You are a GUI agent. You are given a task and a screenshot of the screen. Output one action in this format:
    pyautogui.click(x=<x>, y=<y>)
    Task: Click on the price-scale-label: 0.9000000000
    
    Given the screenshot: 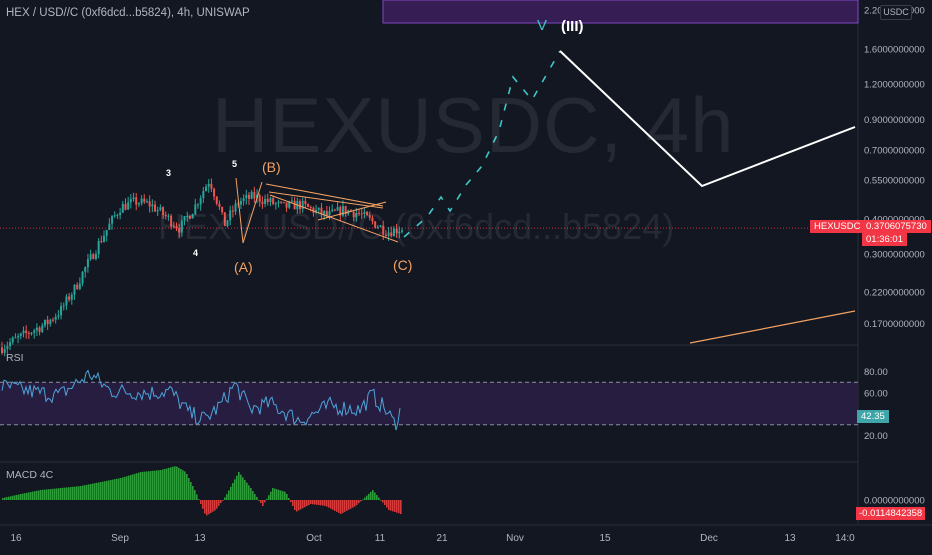 What is the action you would take?
    pyautogui.click(x=894, y=120)
    